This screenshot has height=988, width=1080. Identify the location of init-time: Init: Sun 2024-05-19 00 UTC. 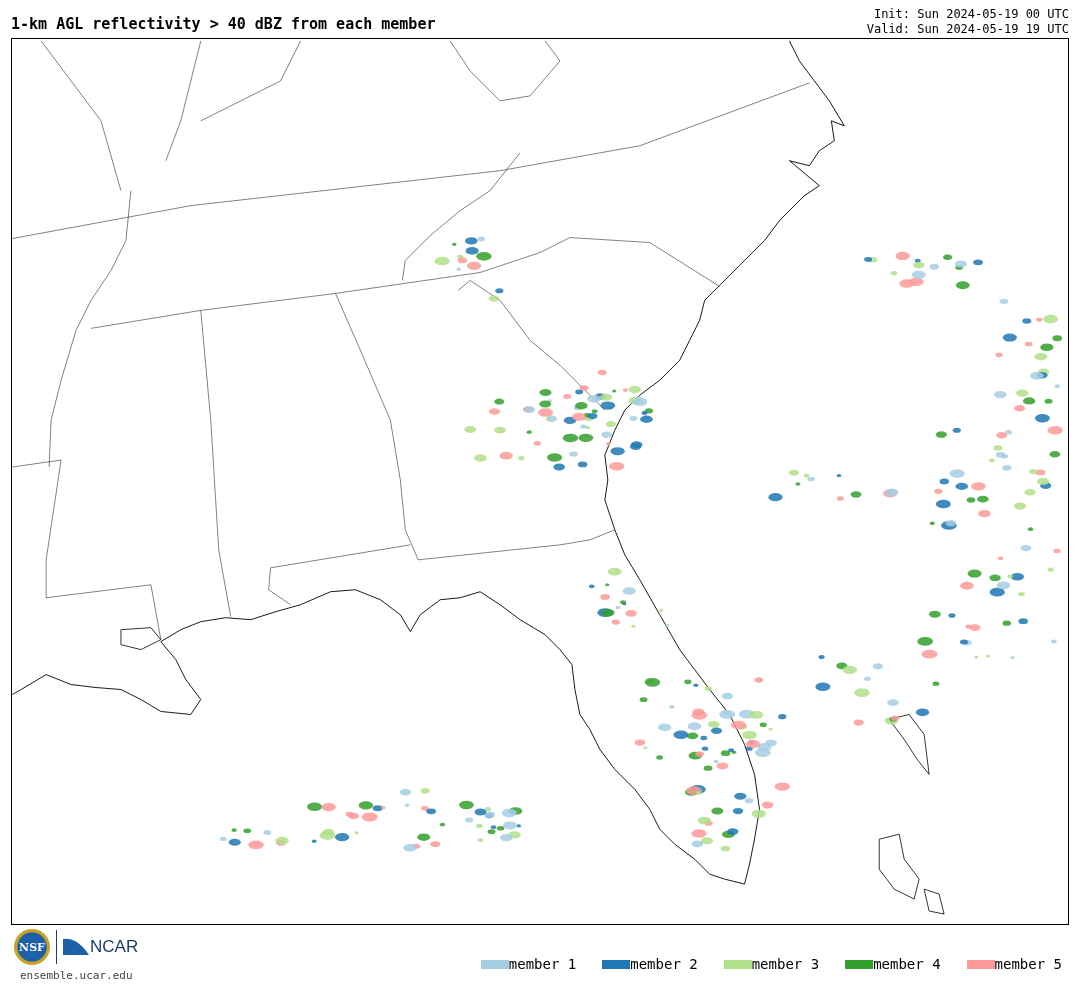
(971, 14).